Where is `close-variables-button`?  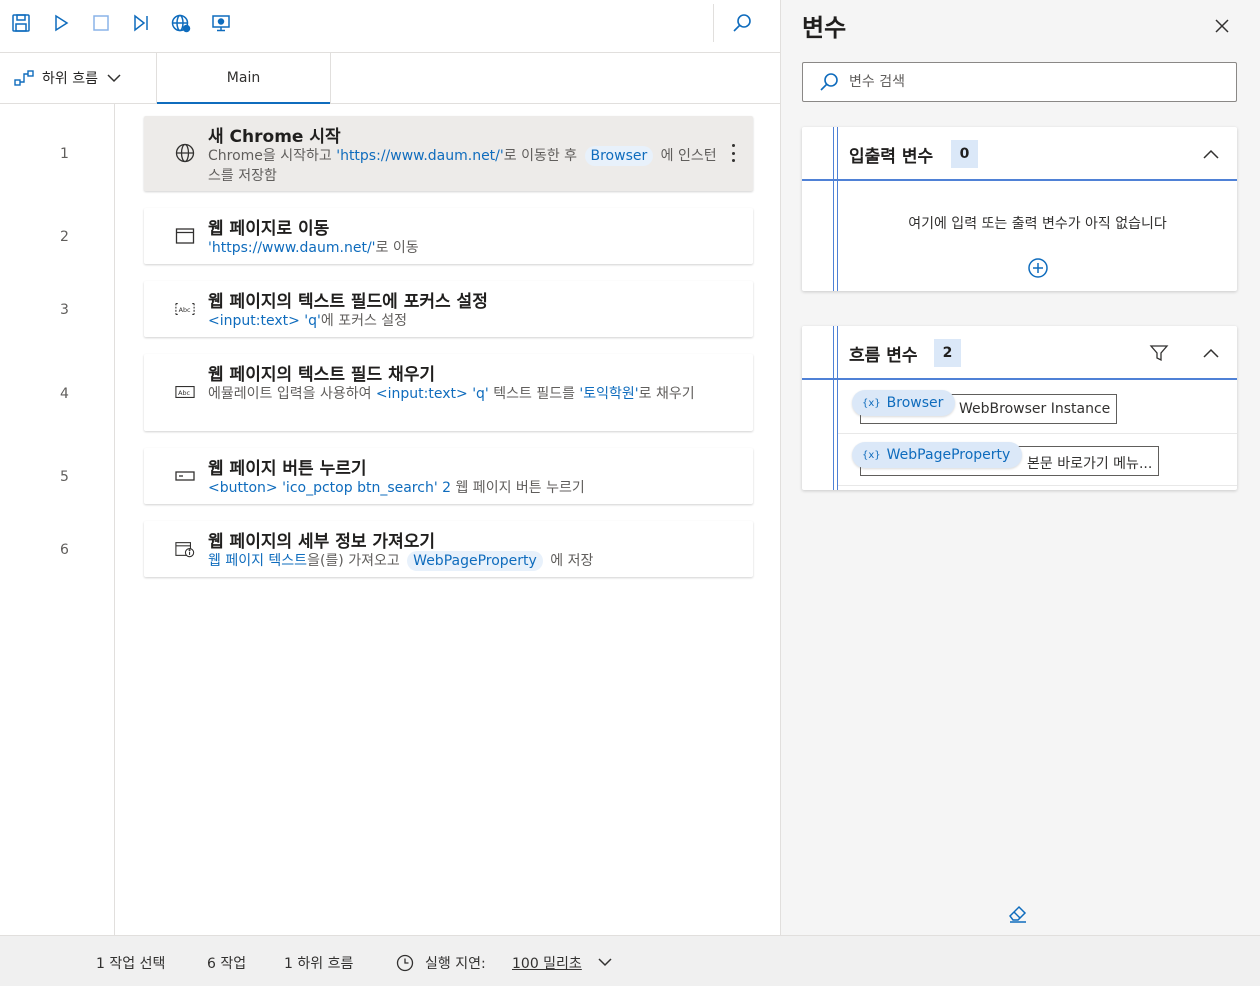 close-variables-button is located at coordinates (1222, 26).